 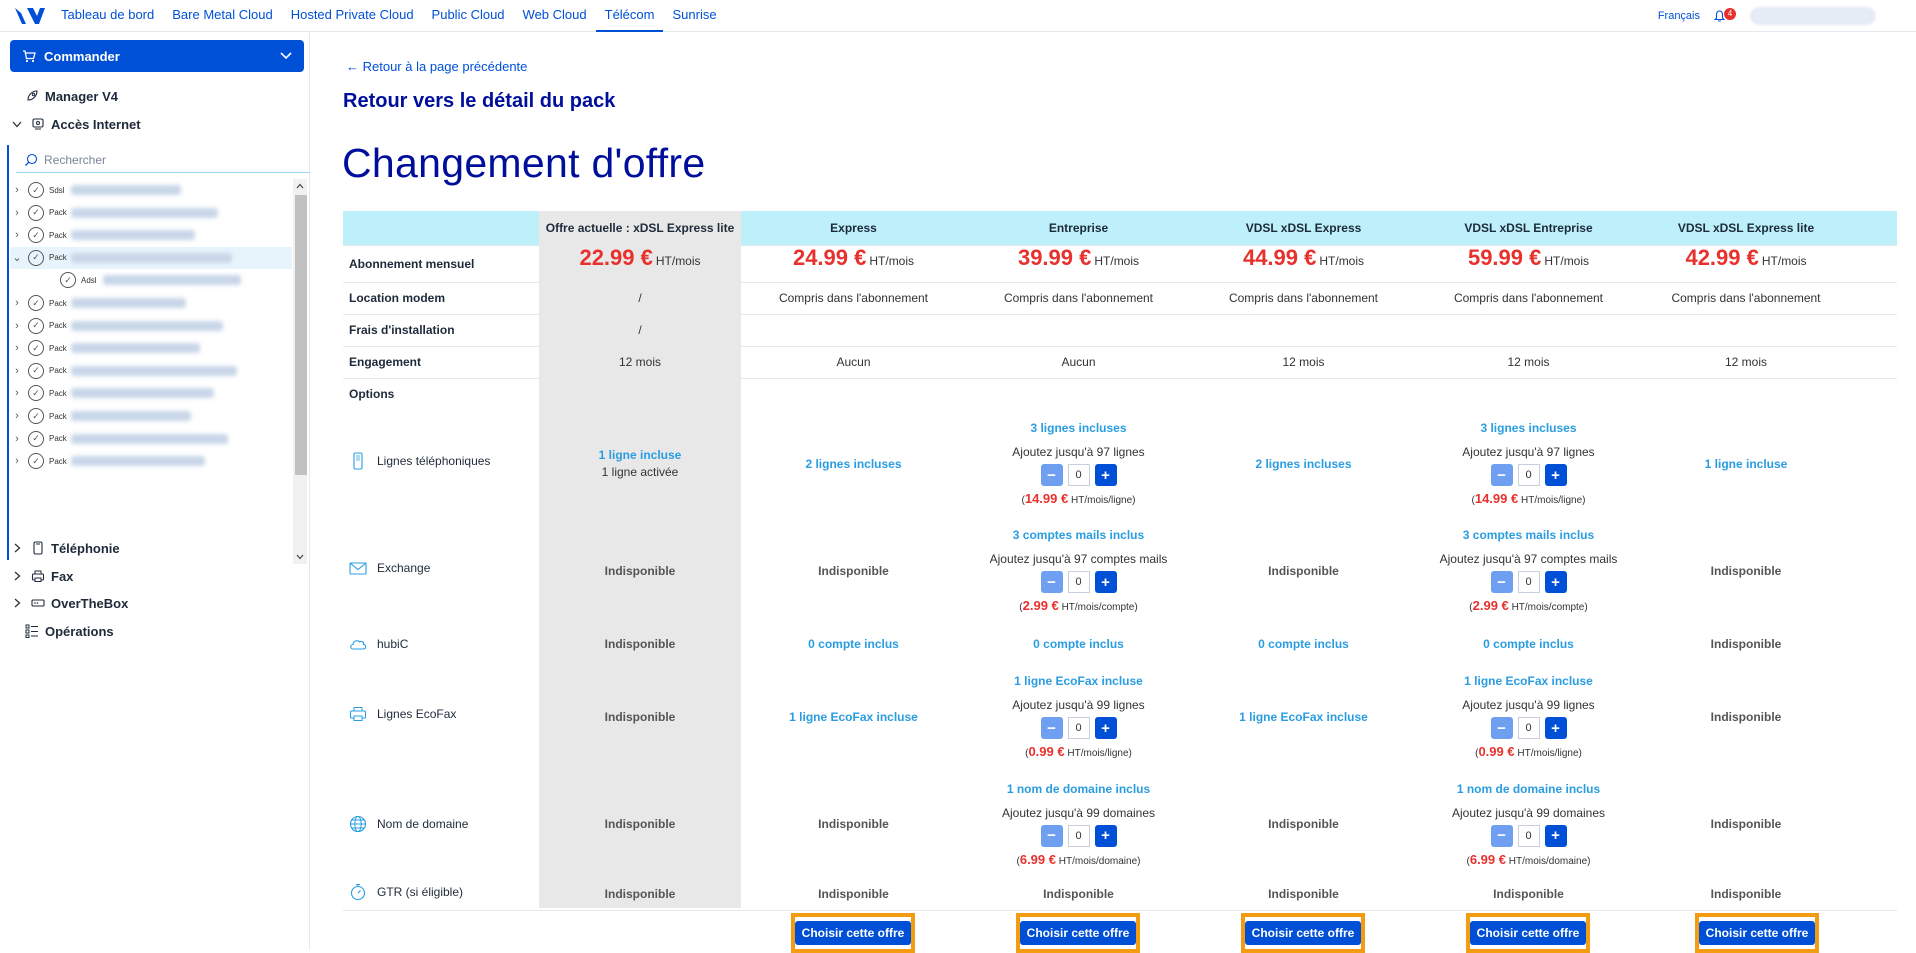 What do you see at coordinates (69, 631) in the screenshot?
I see `sidebar-item-operations: Opérations` at bounding box center [69, 631].